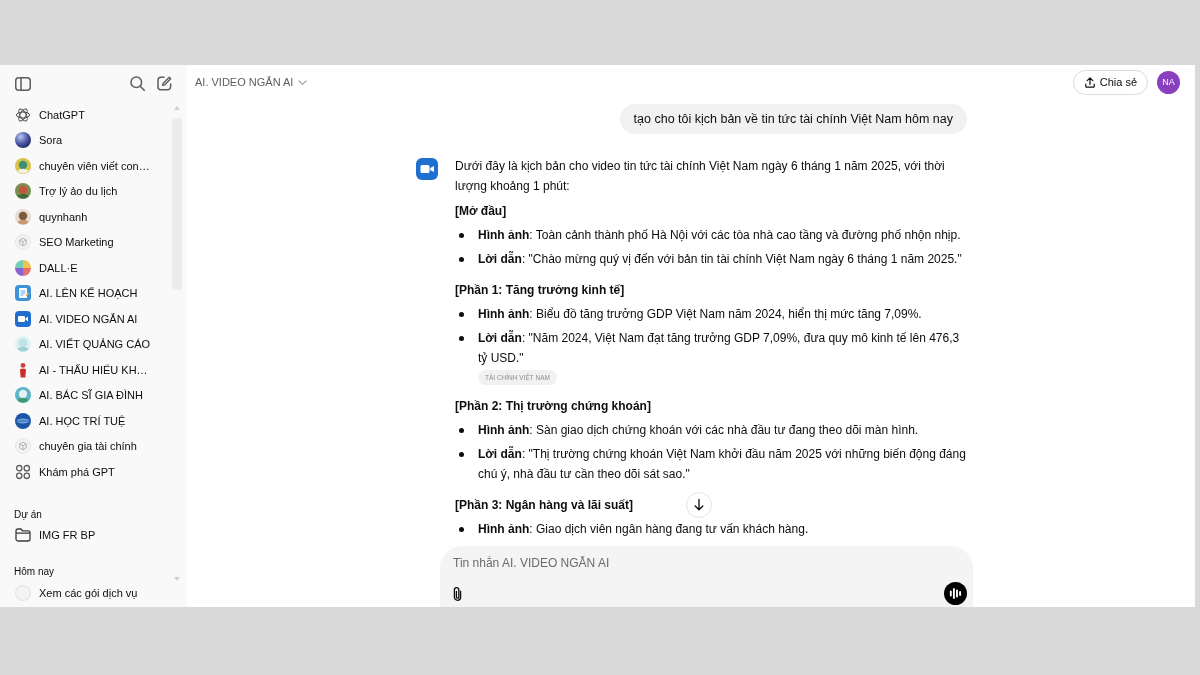 The height and width of the screenshot is (675, 1200). Describe the element at coordinates (720, 259) in the screenshot. I see `bullet-text: Lời dẫn: "Chào mừng quý vị đến với bản tin tài chính Việt Nam ngày 6 tháng 1 năm 2025."` at that location.